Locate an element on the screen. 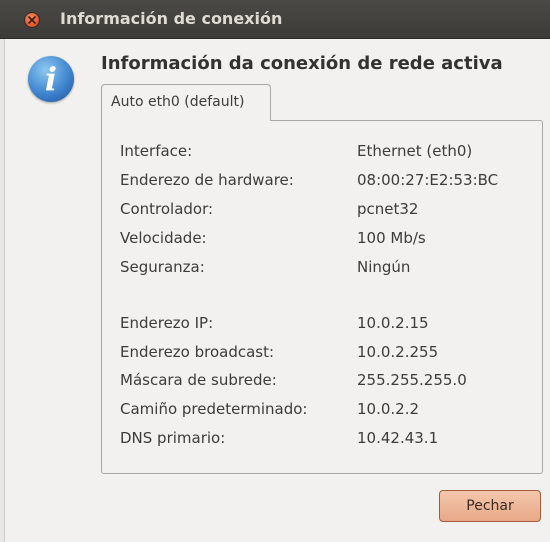 This screenshot has height=542, width=550. close-icon is located at coordinates (32, 20).